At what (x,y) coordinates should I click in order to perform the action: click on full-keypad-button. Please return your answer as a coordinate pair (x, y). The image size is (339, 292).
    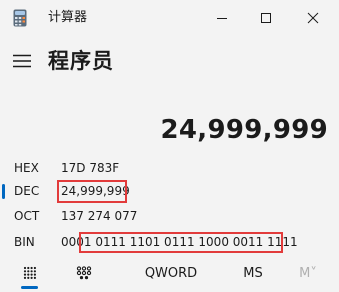
    Looking at the image, I should click on (30, 273).